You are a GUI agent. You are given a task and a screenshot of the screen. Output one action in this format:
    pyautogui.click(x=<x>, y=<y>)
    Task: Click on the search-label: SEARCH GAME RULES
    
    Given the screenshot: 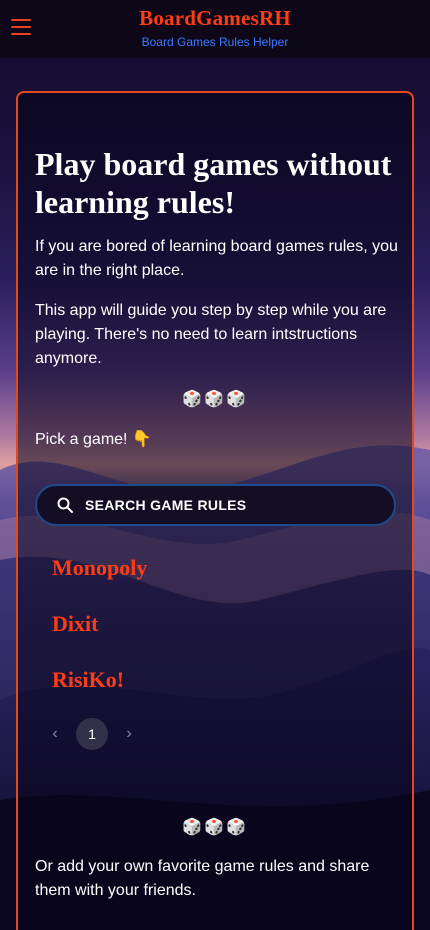 What is the action you would take?
    pyautogui.click(x=166, y=505)
    